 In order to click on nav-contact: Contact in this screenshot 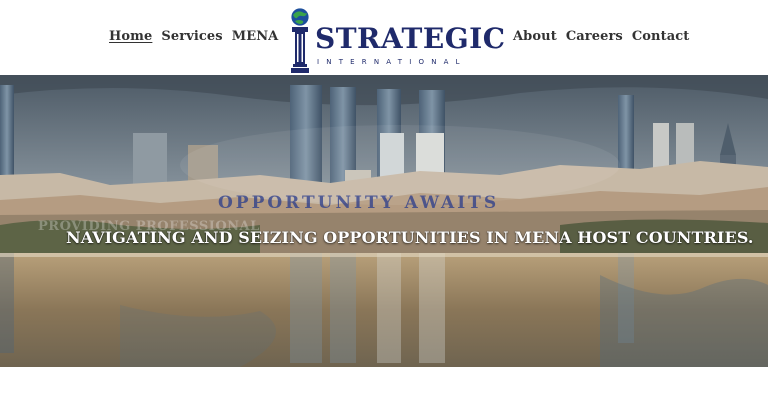, I will do `click(661, 36)`.